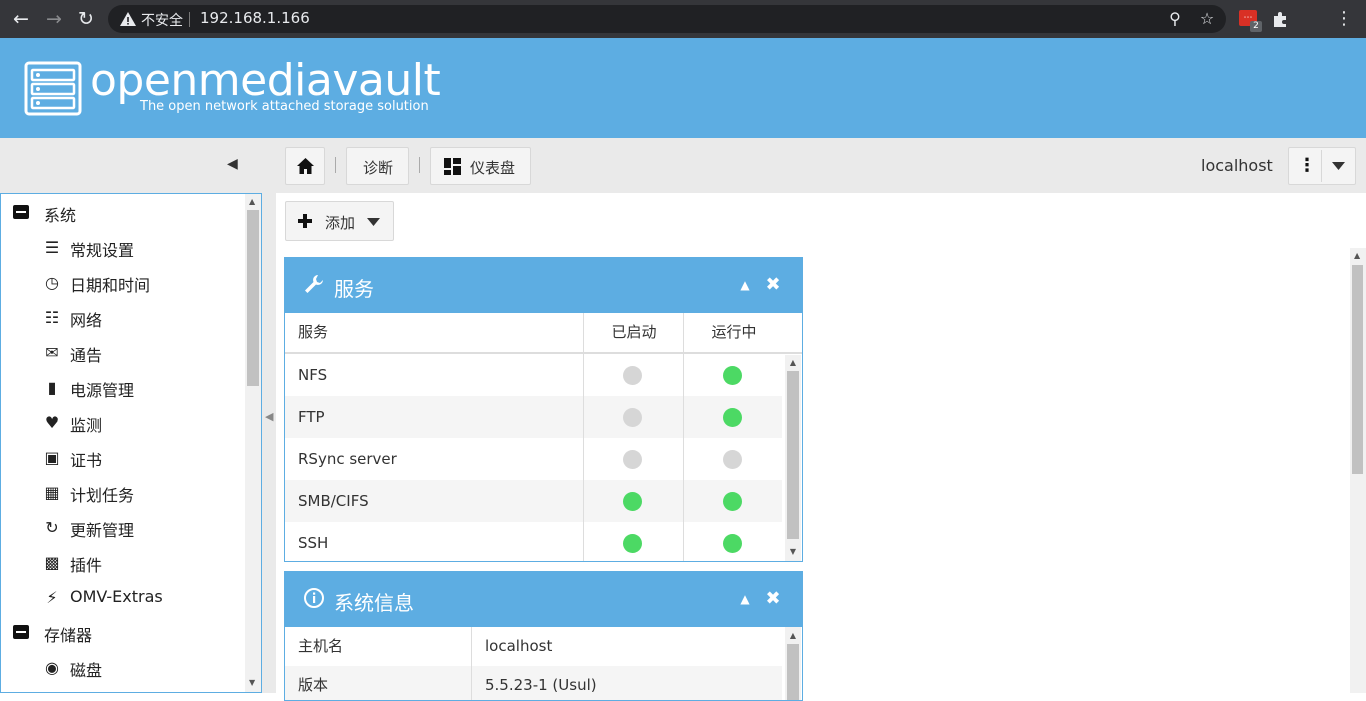 Image resolution: width=1366 pixels, height=701 pixels. I want to click on sidebar-scroll-thumb, so click(253, 298).